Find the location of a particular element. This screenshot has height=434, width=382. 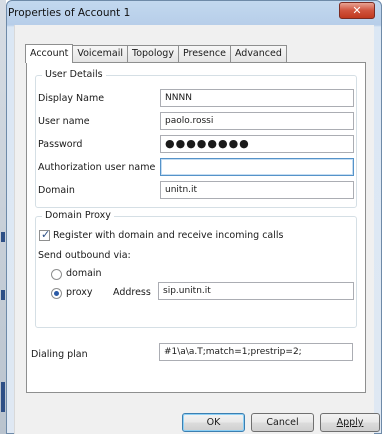

radio-domain-label: domain is located at coordinates (84, 273).